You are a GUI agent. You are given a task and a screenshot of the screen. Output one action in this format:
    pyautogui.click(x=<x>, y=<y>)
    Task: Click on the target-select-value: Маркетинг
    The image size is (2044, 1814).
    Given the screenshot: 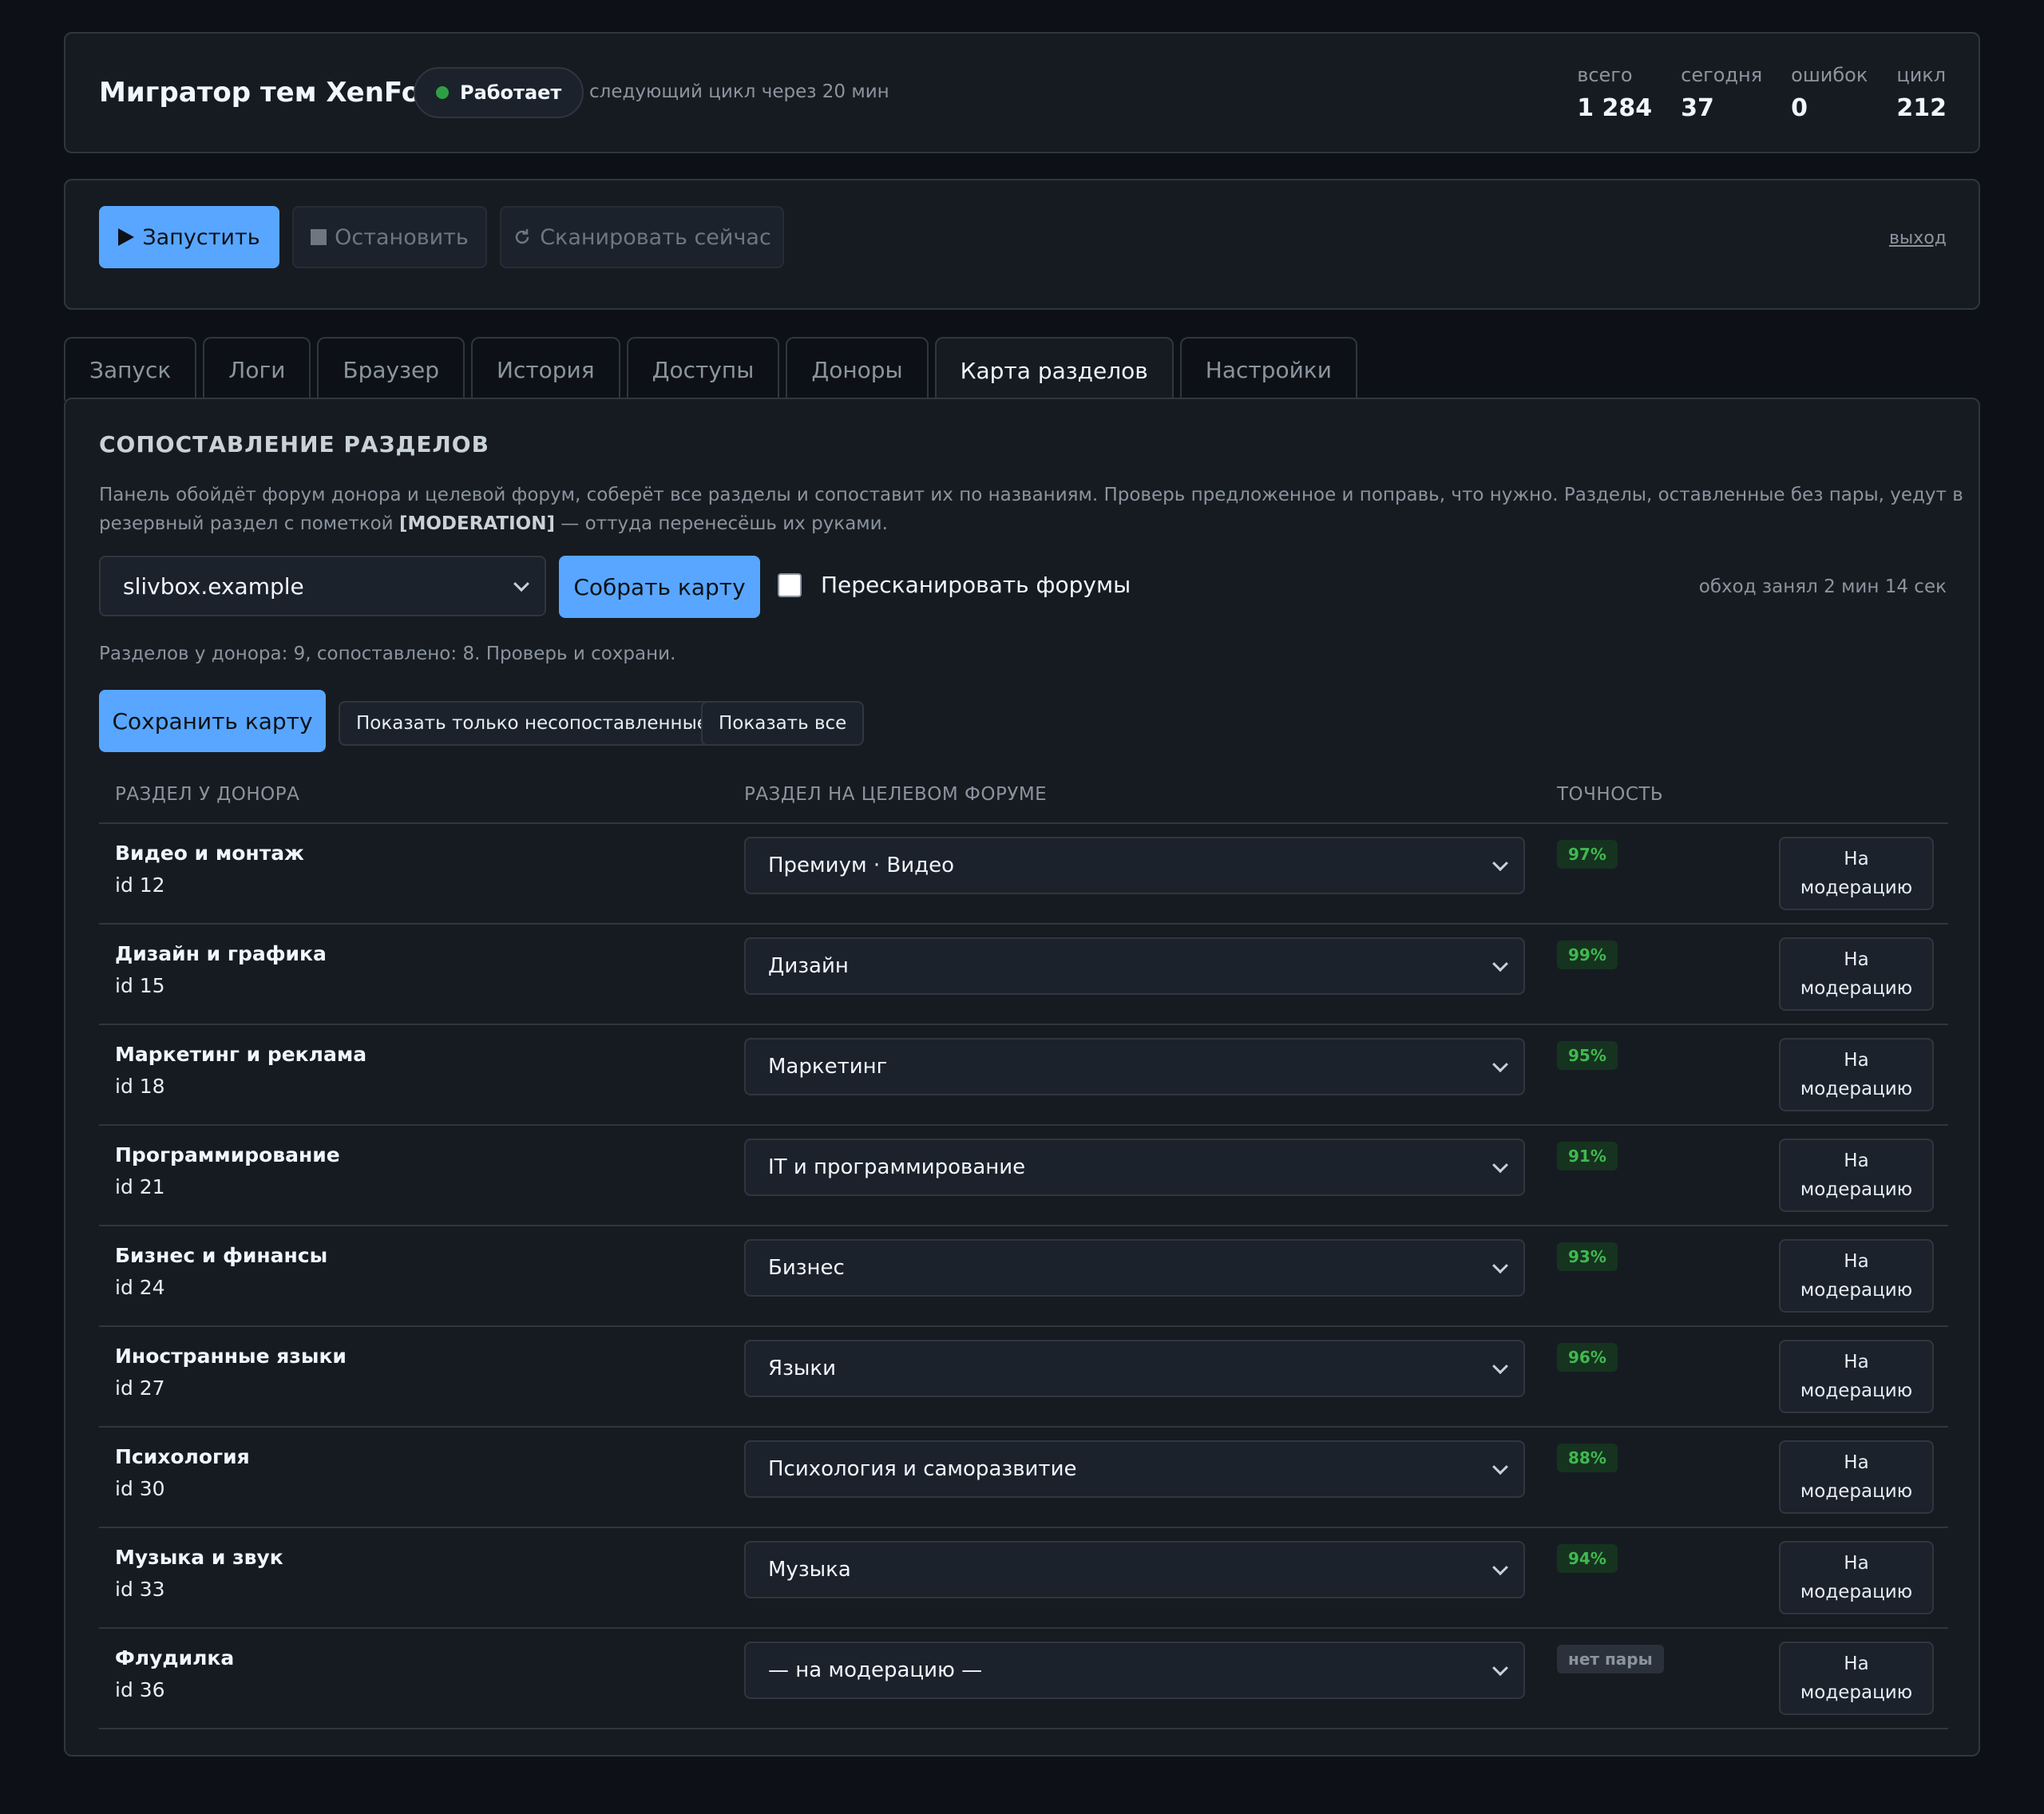 What is the action you would take?
    pyautogui.click(x=828, y=1067)
    